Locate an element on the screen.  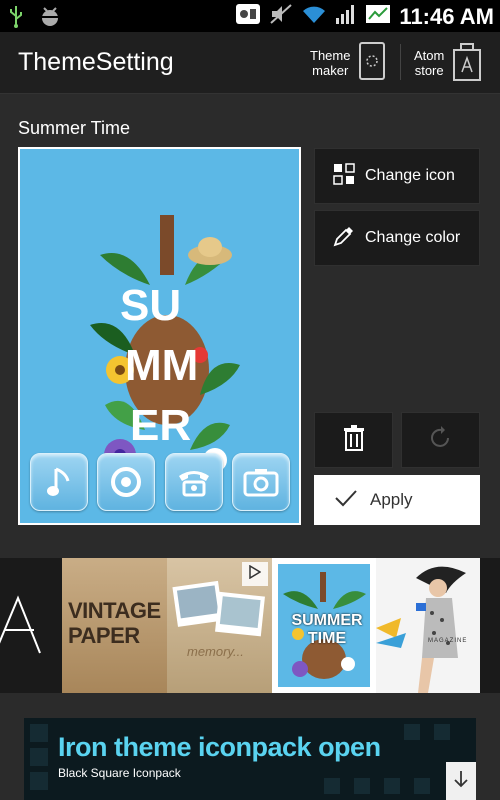
reset-button is located at coordinates (440, 440).